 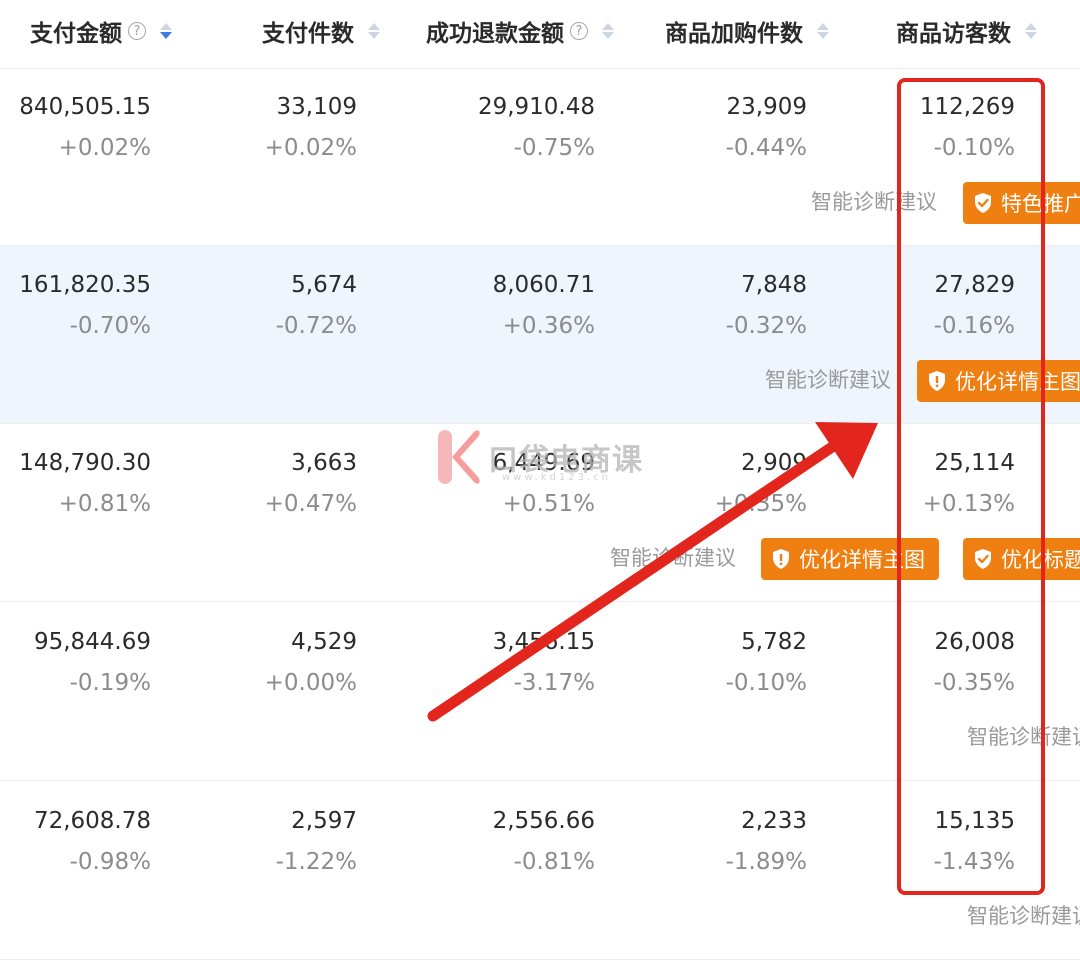 I want to click on suggestion-tag: 特色推广, so click(x=1021, y=203).